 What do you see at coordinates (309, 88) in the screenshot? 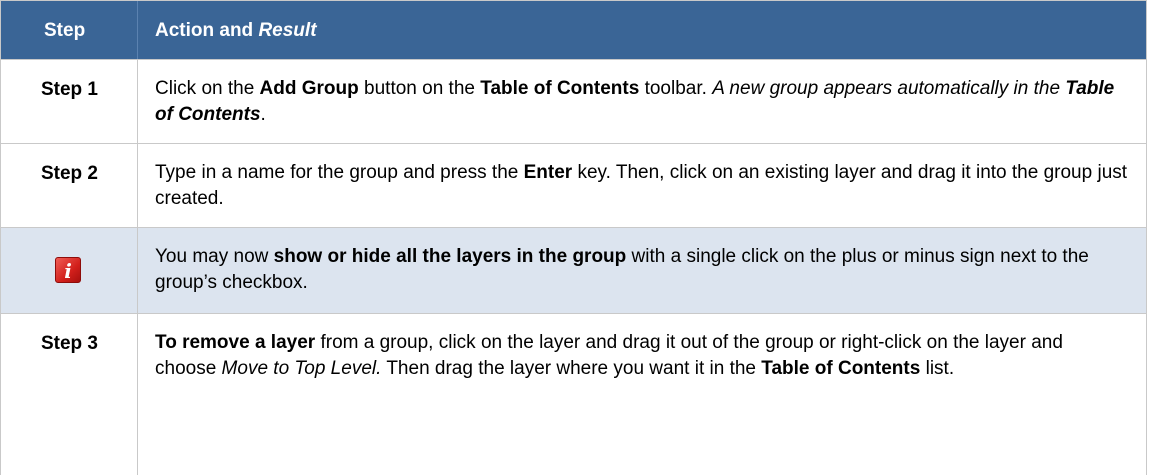
I see `text-run: Add Group` at bounding box center [309, 88].